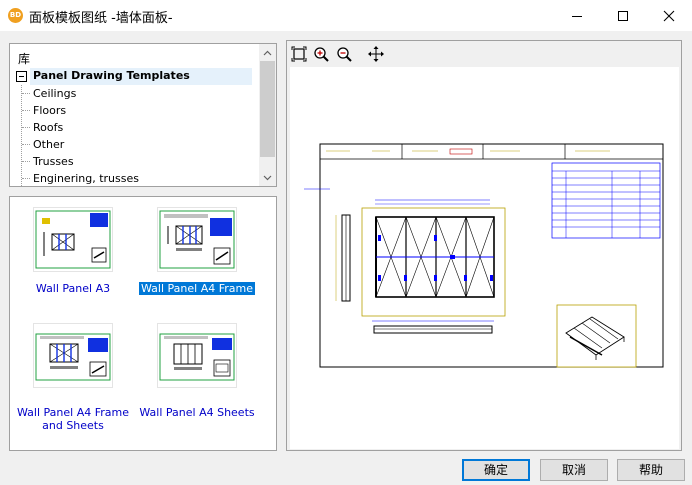 The width and height of the screenshot is (692, 485). I want to click on help-button: 帮助, so click(651, 470).